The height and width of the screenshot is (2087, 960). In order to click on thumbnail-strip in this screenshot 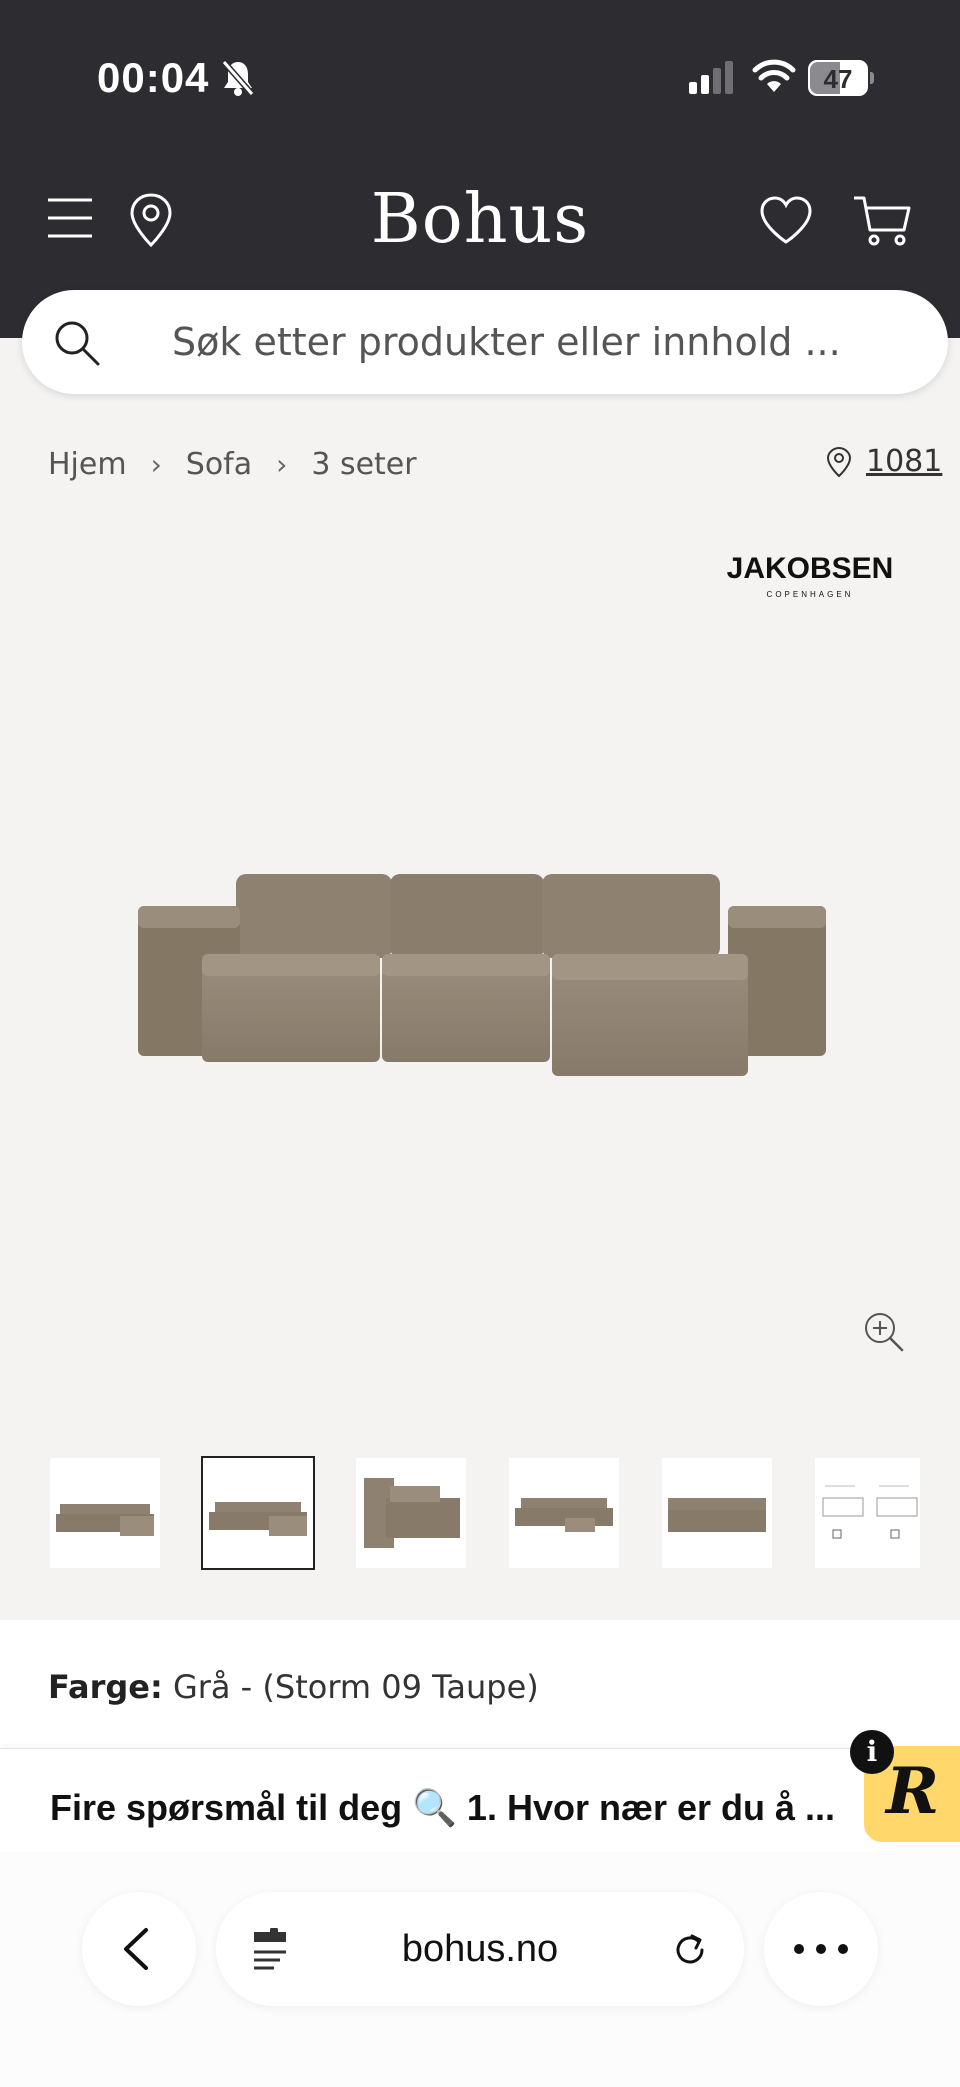, I will do `click(484, 1514)`.